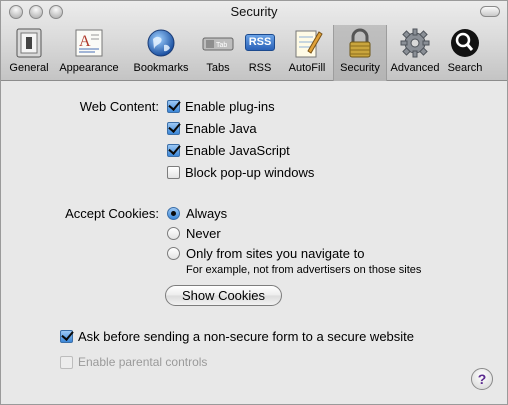 This screenshot has height=405, width=508. I want to click on tab-appearance: A Appearance, so click(89, 53).